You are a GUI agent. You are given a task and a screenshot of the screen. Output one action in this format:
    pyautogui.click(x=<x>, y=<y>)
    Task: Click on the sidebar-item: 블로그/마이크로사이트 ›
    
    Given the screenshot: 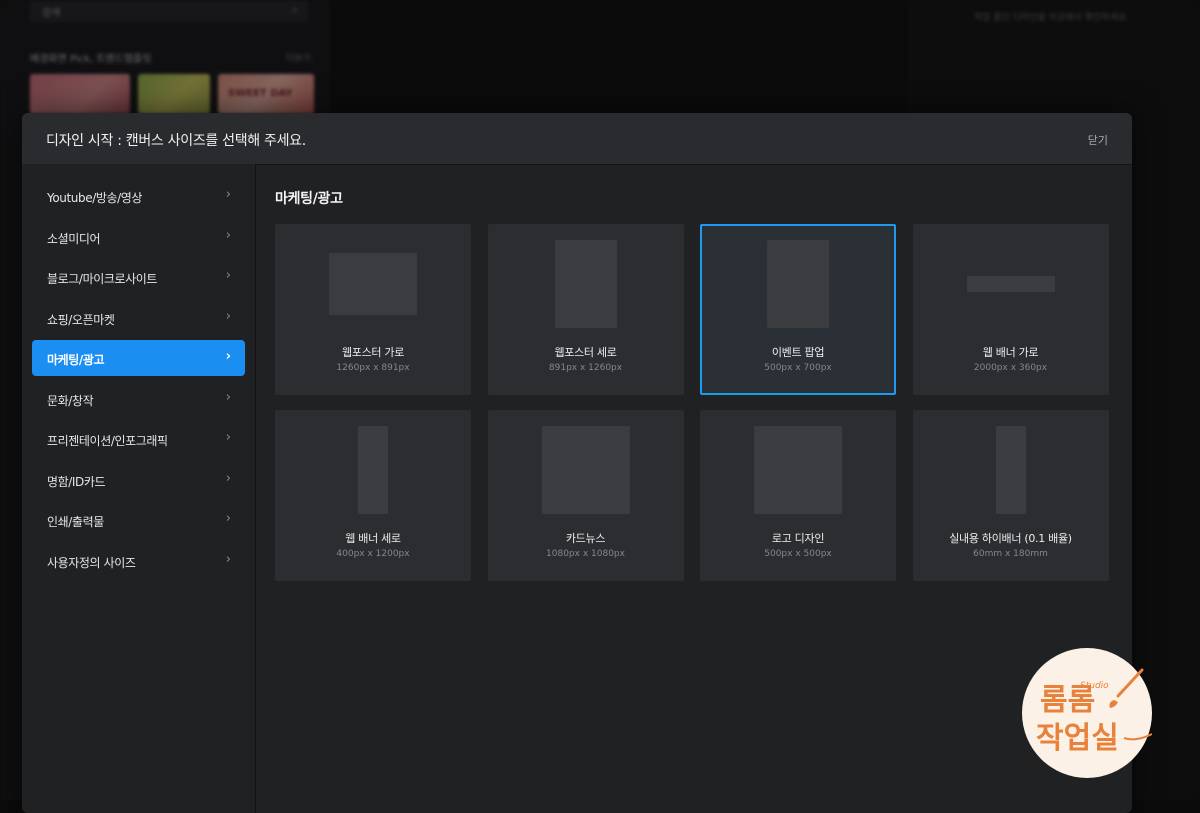 What is the action you would take?
    pyautogui.click(x=138, y=277)
    